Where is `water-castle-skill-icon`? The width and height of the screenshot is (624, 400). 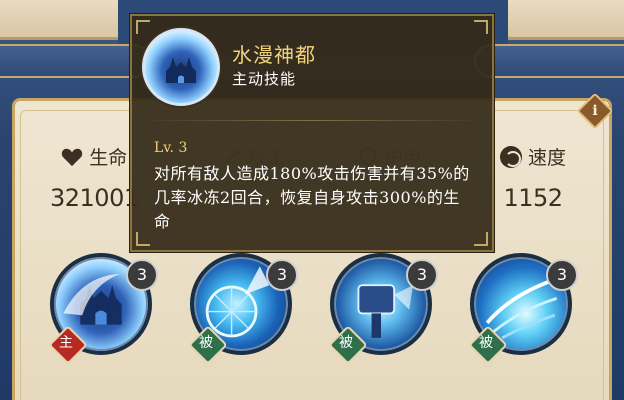 water-castle-skill-icon is located at coordinates (181, 67).